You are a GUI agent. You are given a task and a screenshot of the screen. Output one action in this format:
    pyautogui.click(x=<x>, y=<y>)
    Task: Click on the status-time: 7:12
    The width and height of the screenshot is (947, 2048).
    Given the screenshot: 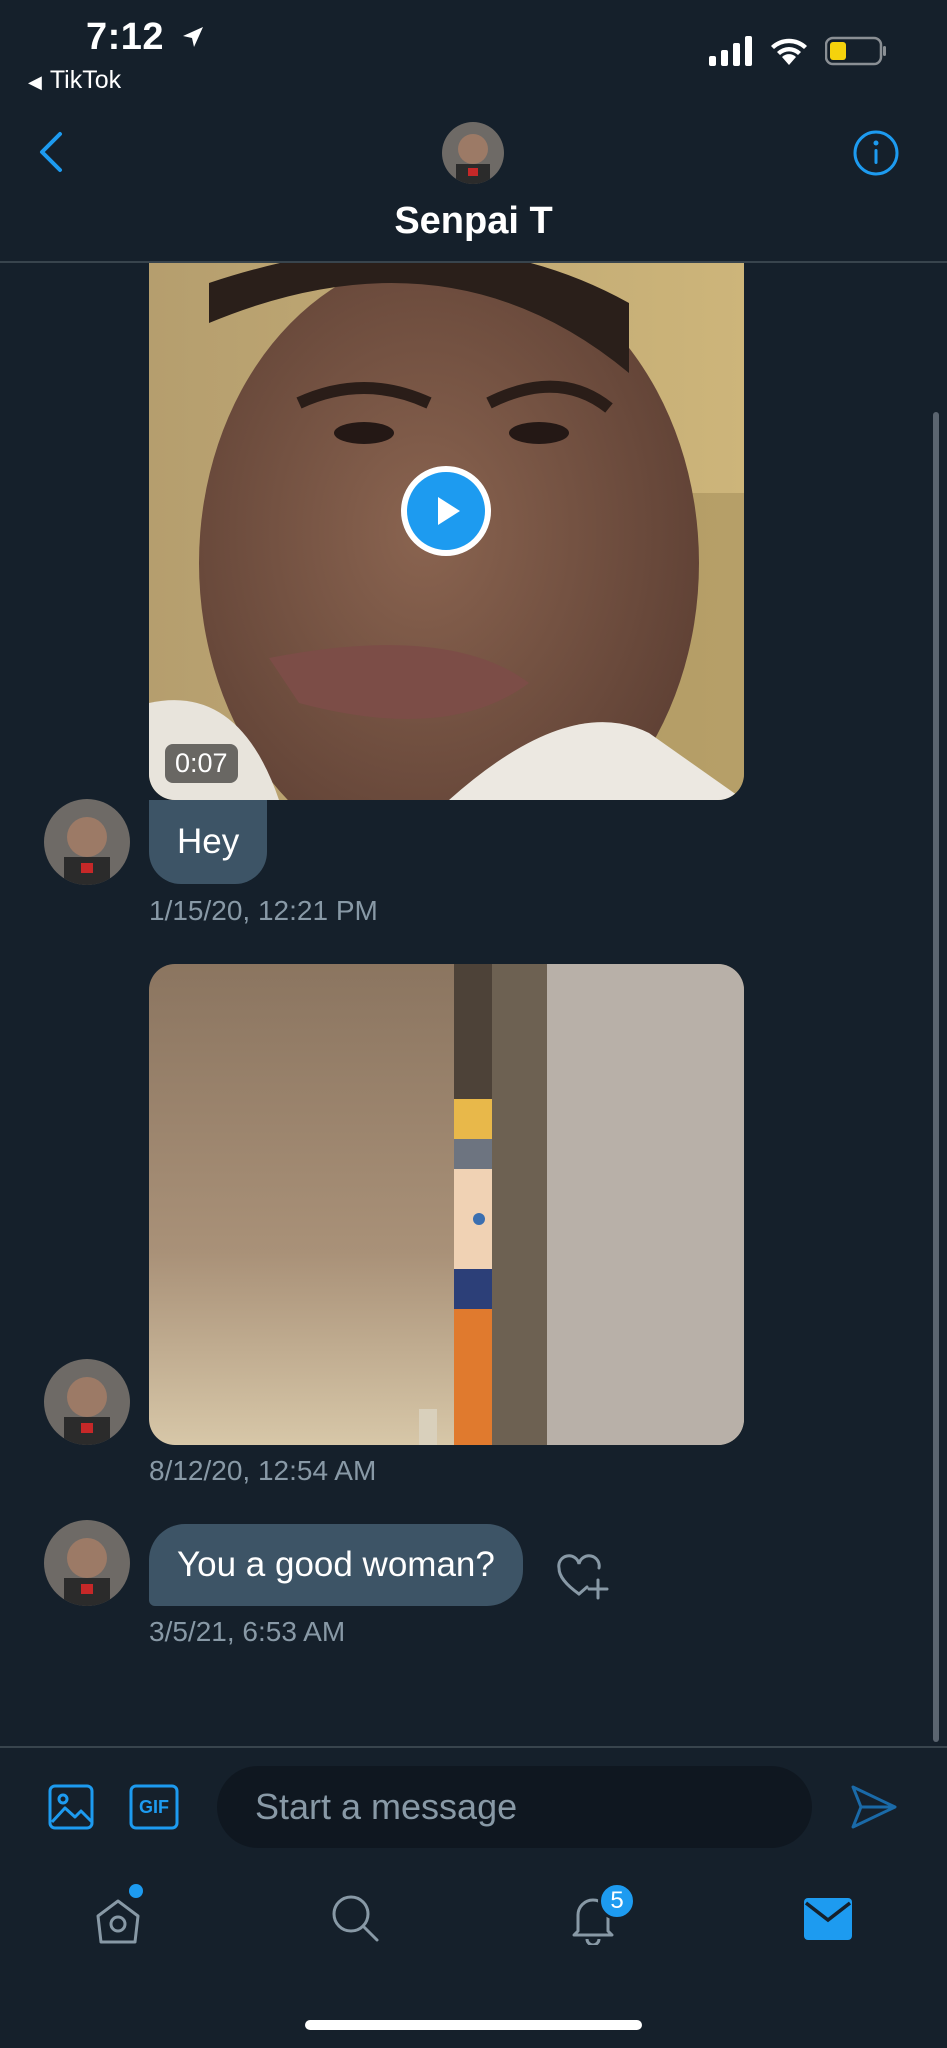 What is the action you would take?
    pyautogui.click(x=145, y=37)
    